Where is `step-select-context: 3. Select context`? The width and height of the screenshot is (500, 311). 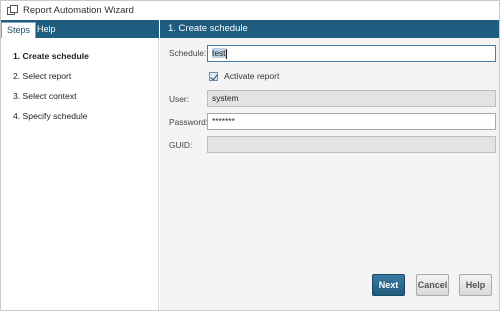 step-select-context: 3. Select context is located at coordinates (51, 100).